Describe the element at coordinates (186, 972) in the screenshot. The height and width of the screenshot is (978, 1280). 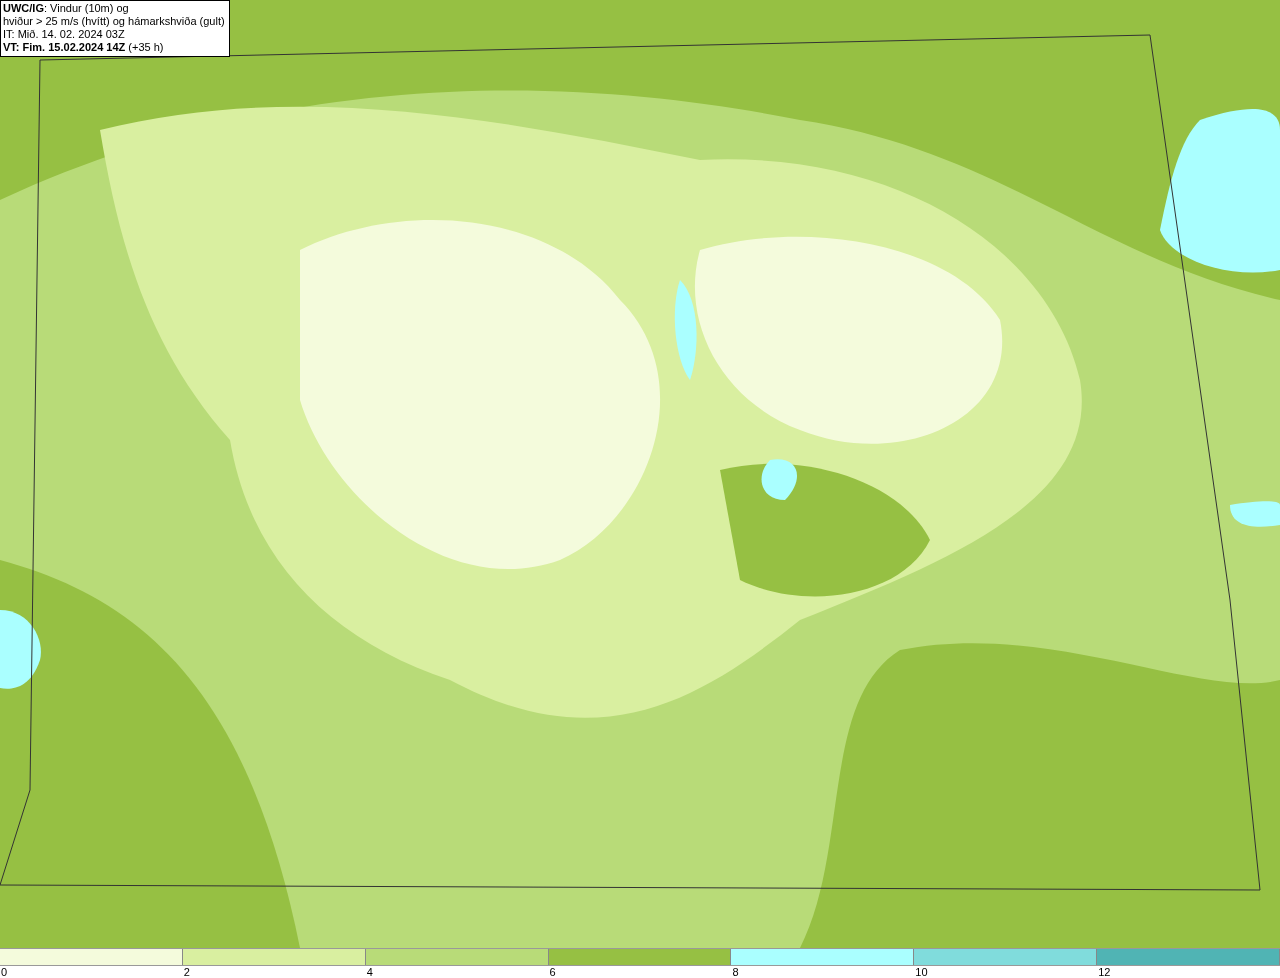
I see `scale-label: 2` at that location.